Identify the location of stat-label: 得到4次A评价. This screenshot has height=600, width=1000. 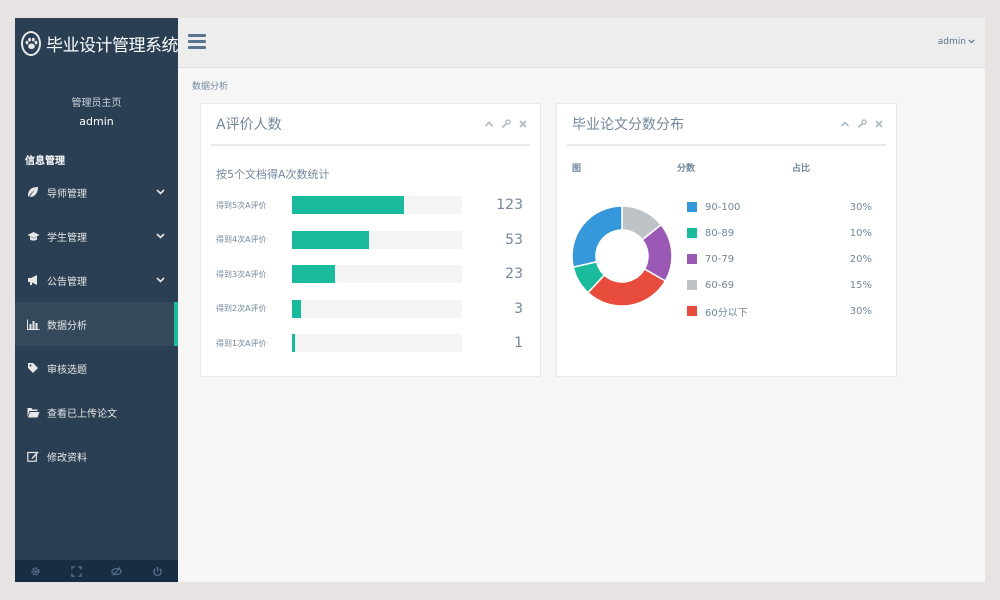
(241, 240).